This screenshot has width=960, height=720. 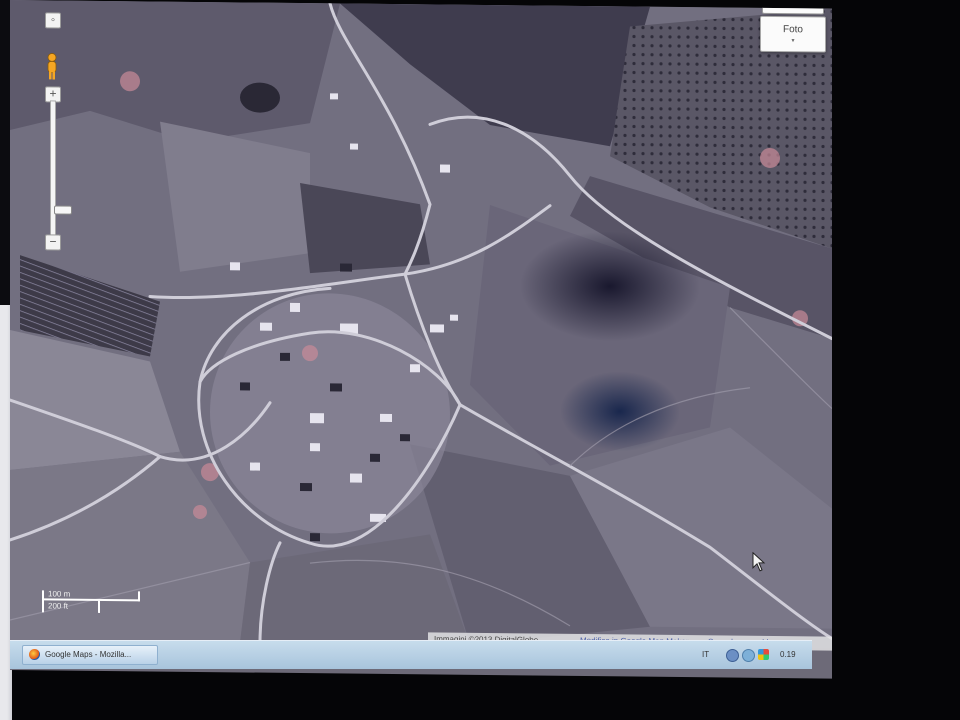 I want to click on pegman-icon, so click(x=52, y=66).